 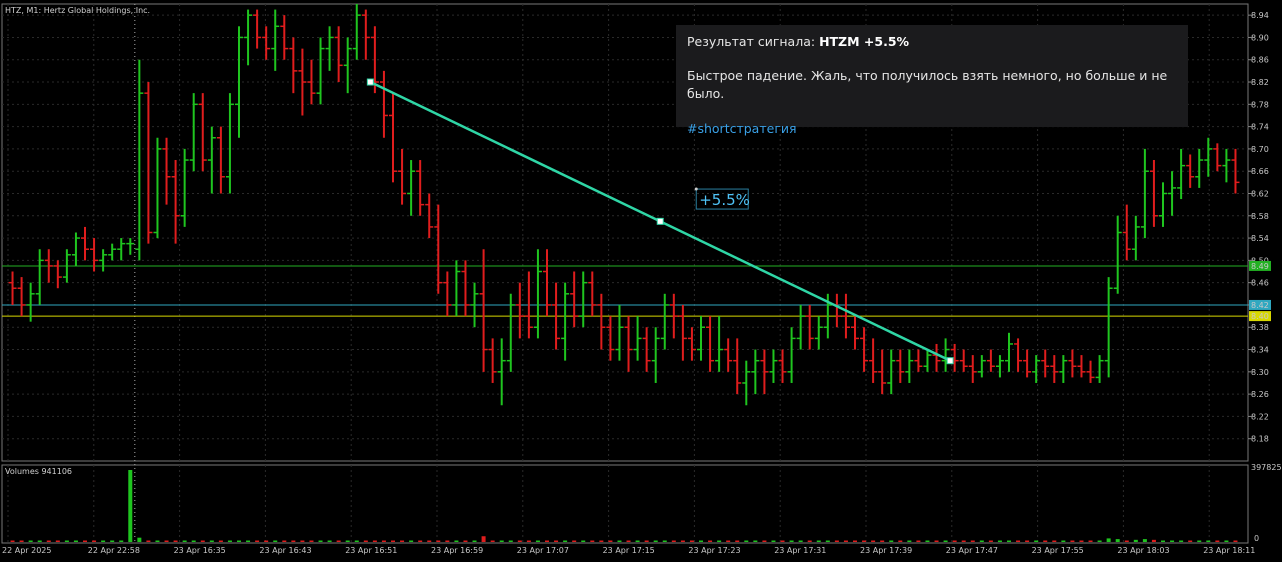 I want to click on x-tick-label: 23 Apr 17:23, so click(x=714, y=550).